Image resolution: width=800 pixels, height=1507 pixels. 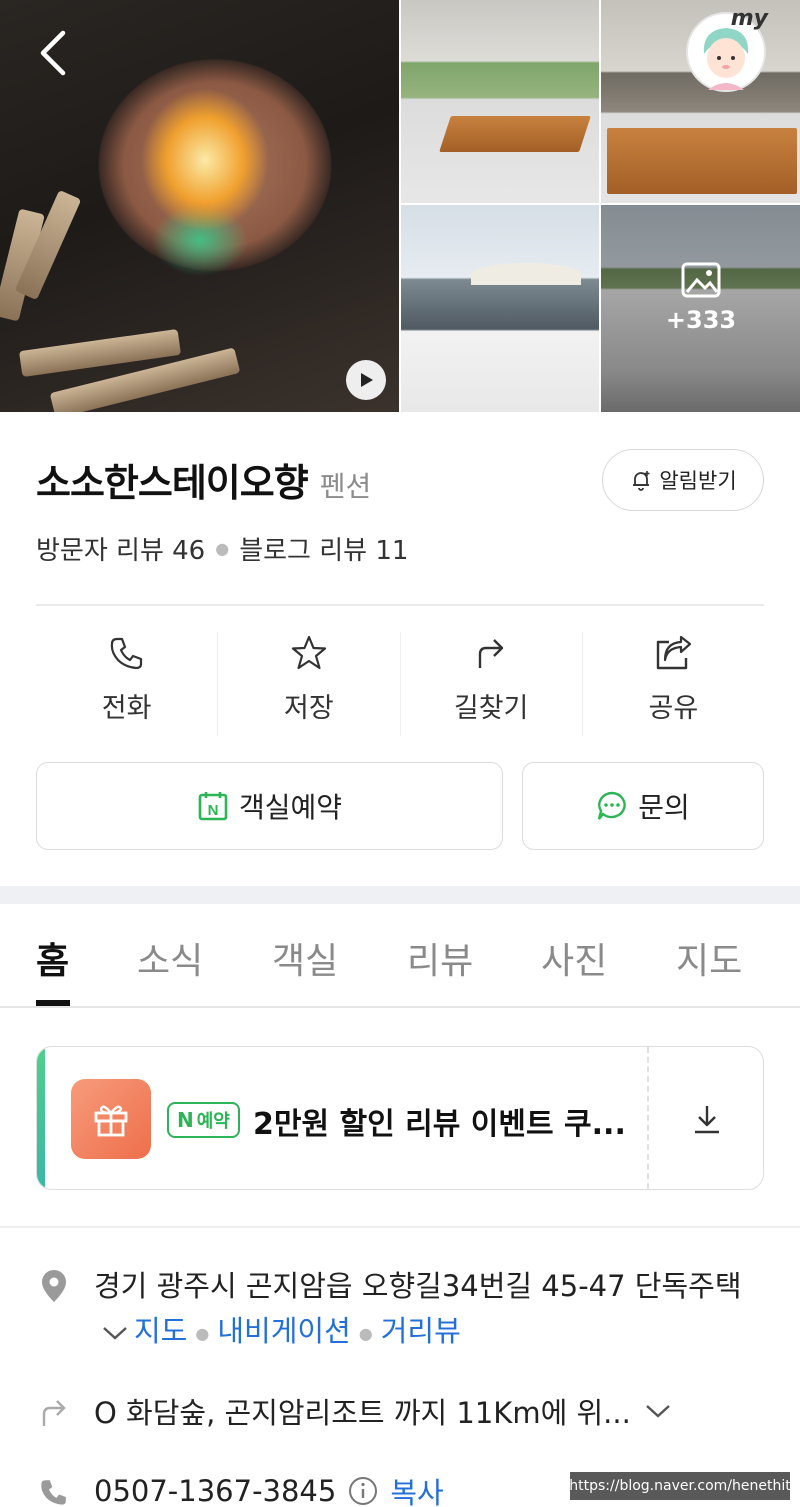 What do you see at coordinates (345, 486) in the screenshot?
I see `place-category: 펜션` at bounding box center [345, 486].